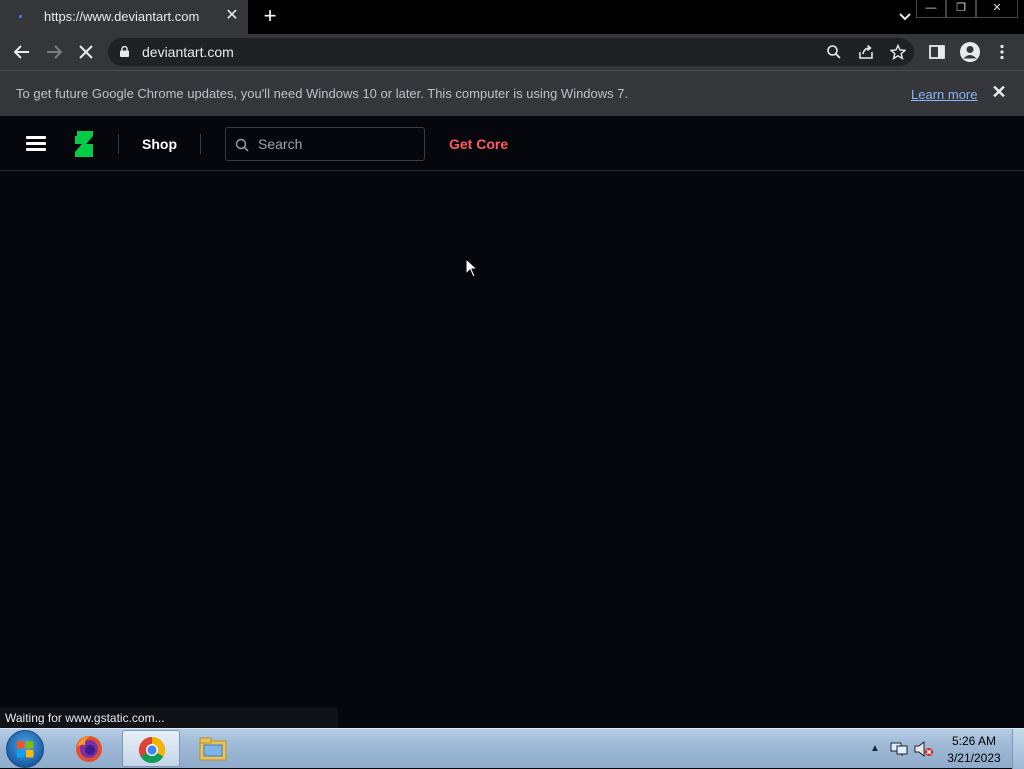 The width and height of the screenshot is (1024, 769). I want to click on network-icon, so click(899, 749).